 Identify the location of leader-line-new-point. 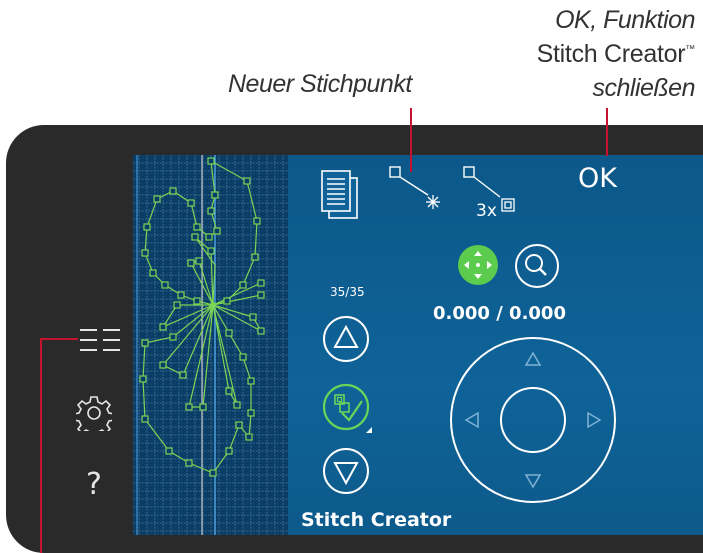
(411, 140).